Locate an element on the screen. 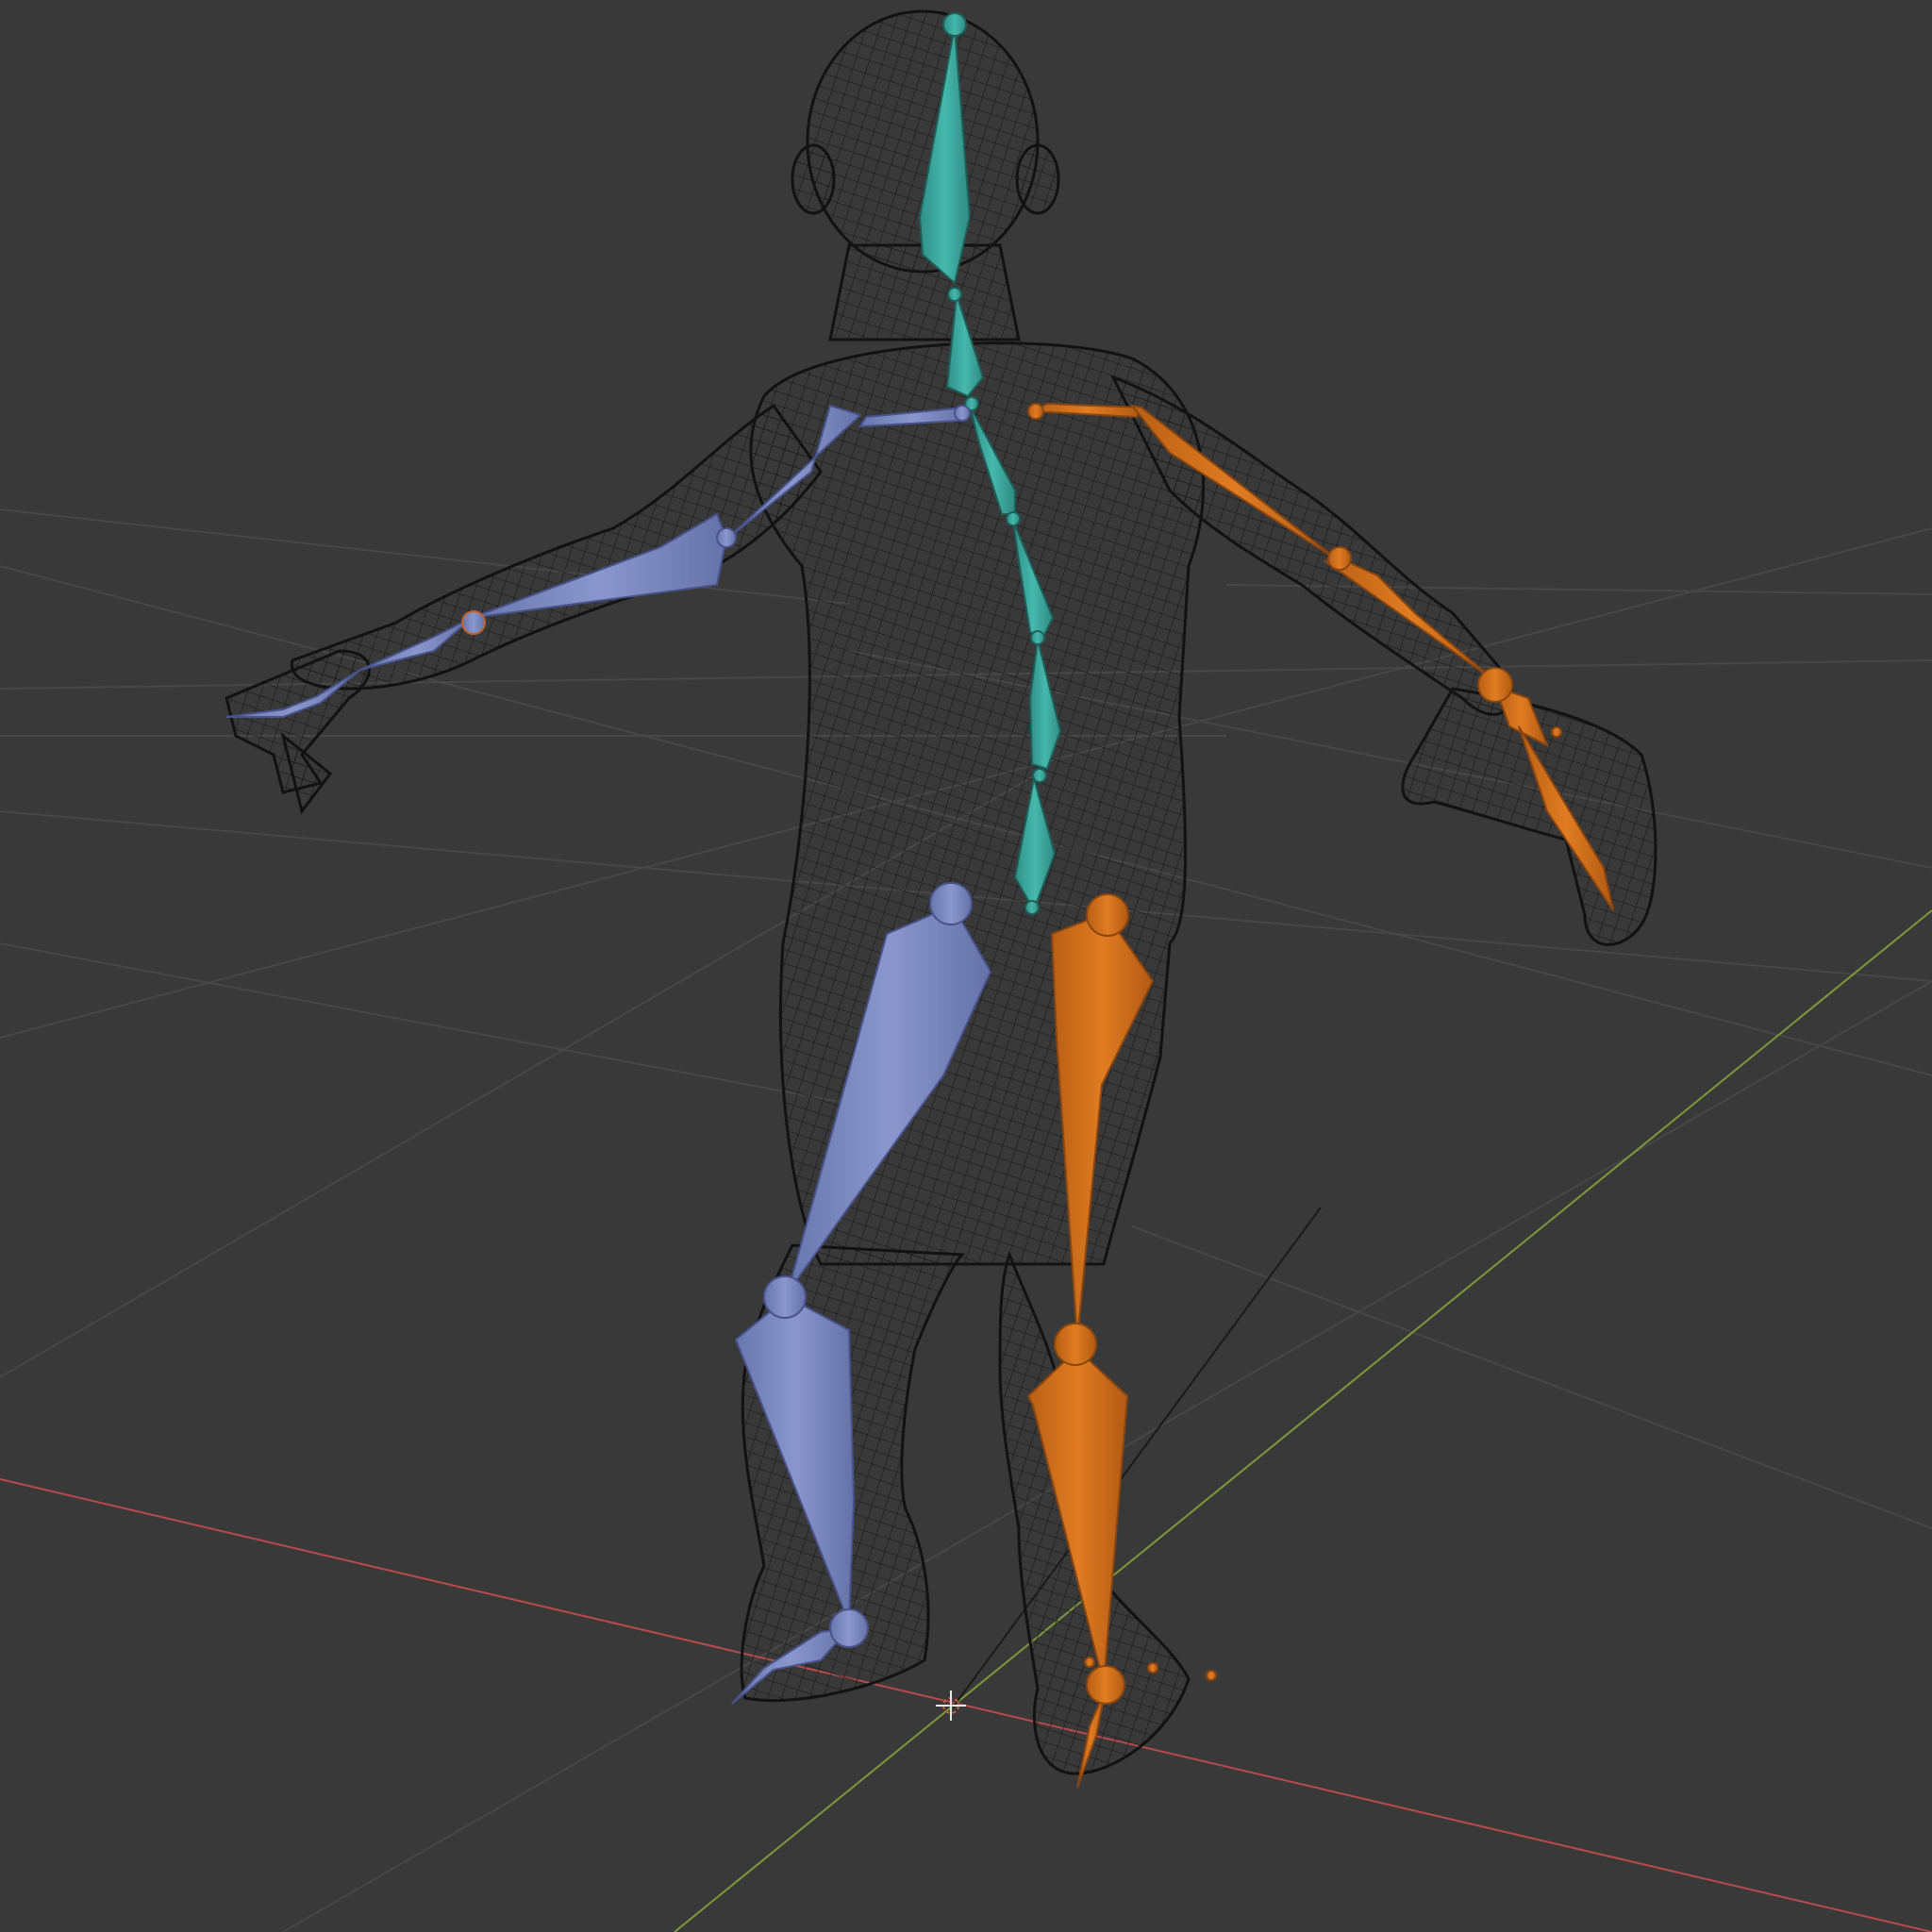 The image size is (1932, 1932). joint-spine2 is located at coordinates (1037, 637).